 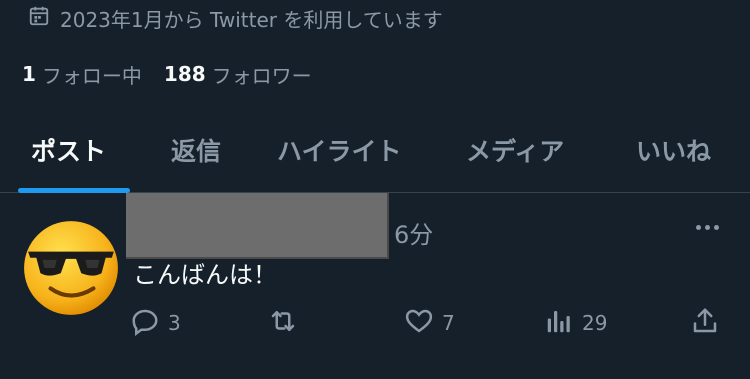 I want to click on retweet-icon, so click(x=283, y=323).